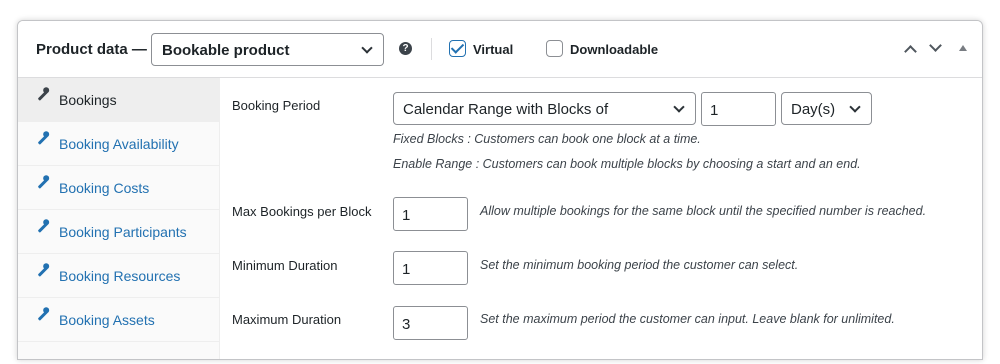  What do you see at coordinates (554, 48) in the screenshot?
I see `downloadable-checkbox` at bounding box center [554, 48].